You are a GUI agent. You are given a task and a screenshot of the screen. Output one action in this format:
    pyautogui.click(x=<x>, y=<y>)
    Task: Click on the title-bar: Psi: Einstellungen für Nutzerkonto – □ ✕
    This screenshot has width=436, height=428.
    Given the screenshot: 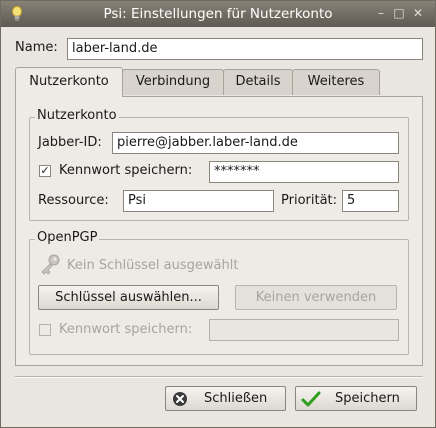 What is the action you would take?
    pyautogui.click(x=218, y=14)
    